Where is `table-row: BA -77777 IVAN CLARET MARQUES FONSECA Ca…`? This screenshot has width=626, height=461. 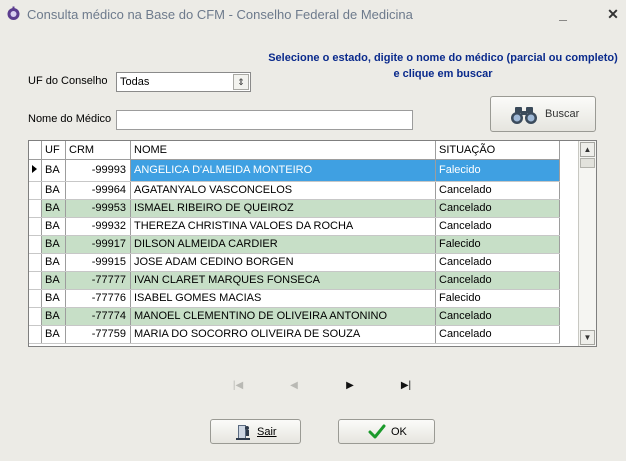
table-row: BA -77777 IVAN CLARET MARQUES FONSECA Ca… is located at coordinates (294, 280).